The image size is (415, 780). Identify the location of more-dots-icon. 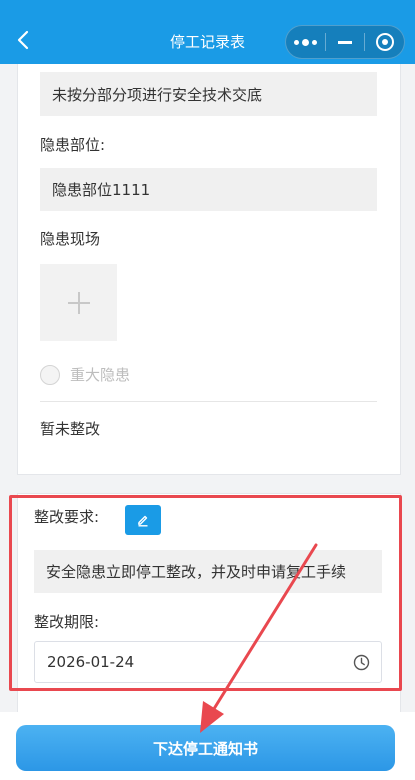
(305, 42).